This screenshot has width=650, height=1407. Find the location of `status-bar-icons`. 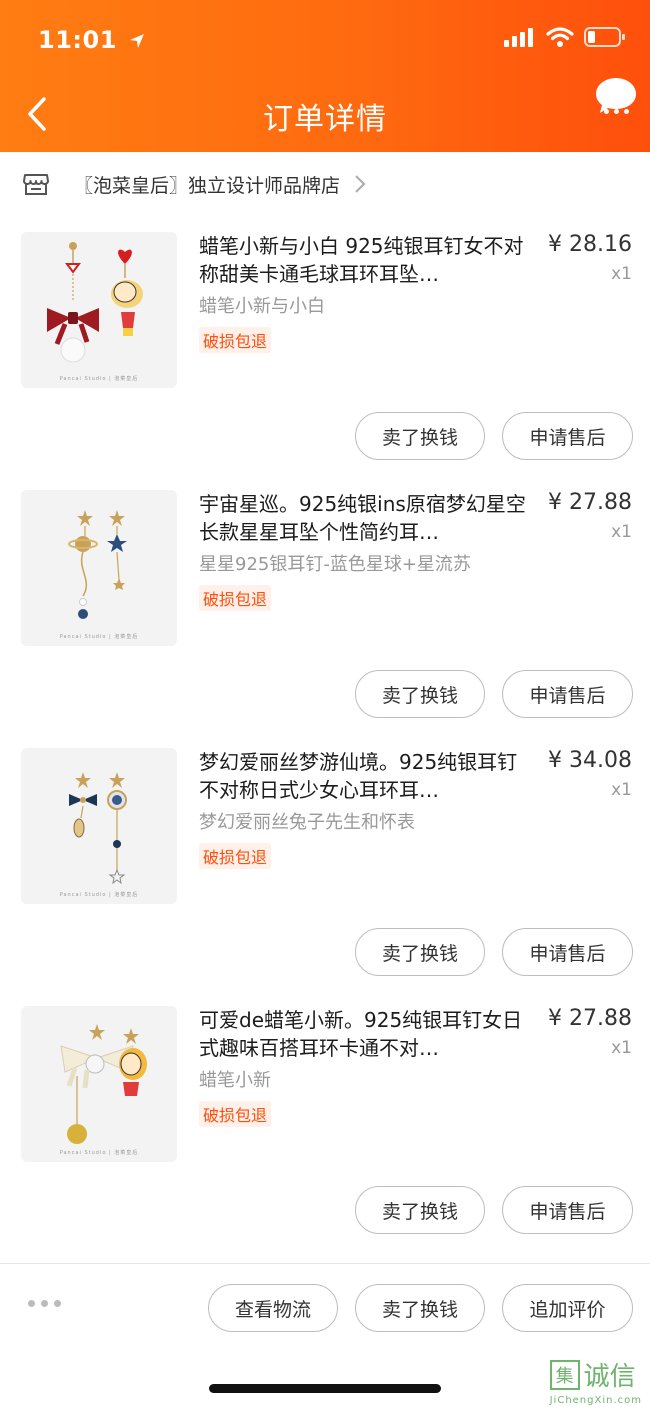

status-bar-icons is located at coordinates (565, 37).